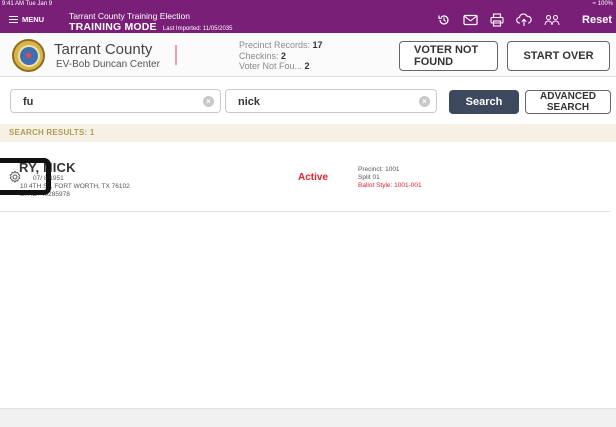 This screenshot has width=616, height=427. What do you see at coordinates (313, 177) in the screenshot?
I see `status-badge: Active` at bounding box center [313, 177].